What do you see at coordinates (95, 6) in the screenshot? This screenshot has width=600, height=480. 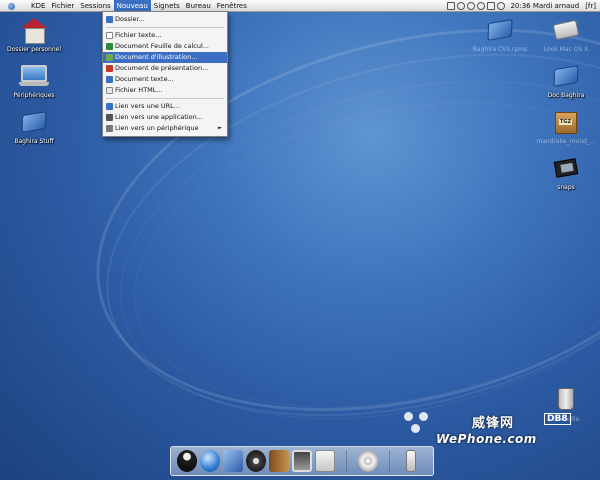 I see `menu-sessions: Sessions` at bounding box center [95, 6].